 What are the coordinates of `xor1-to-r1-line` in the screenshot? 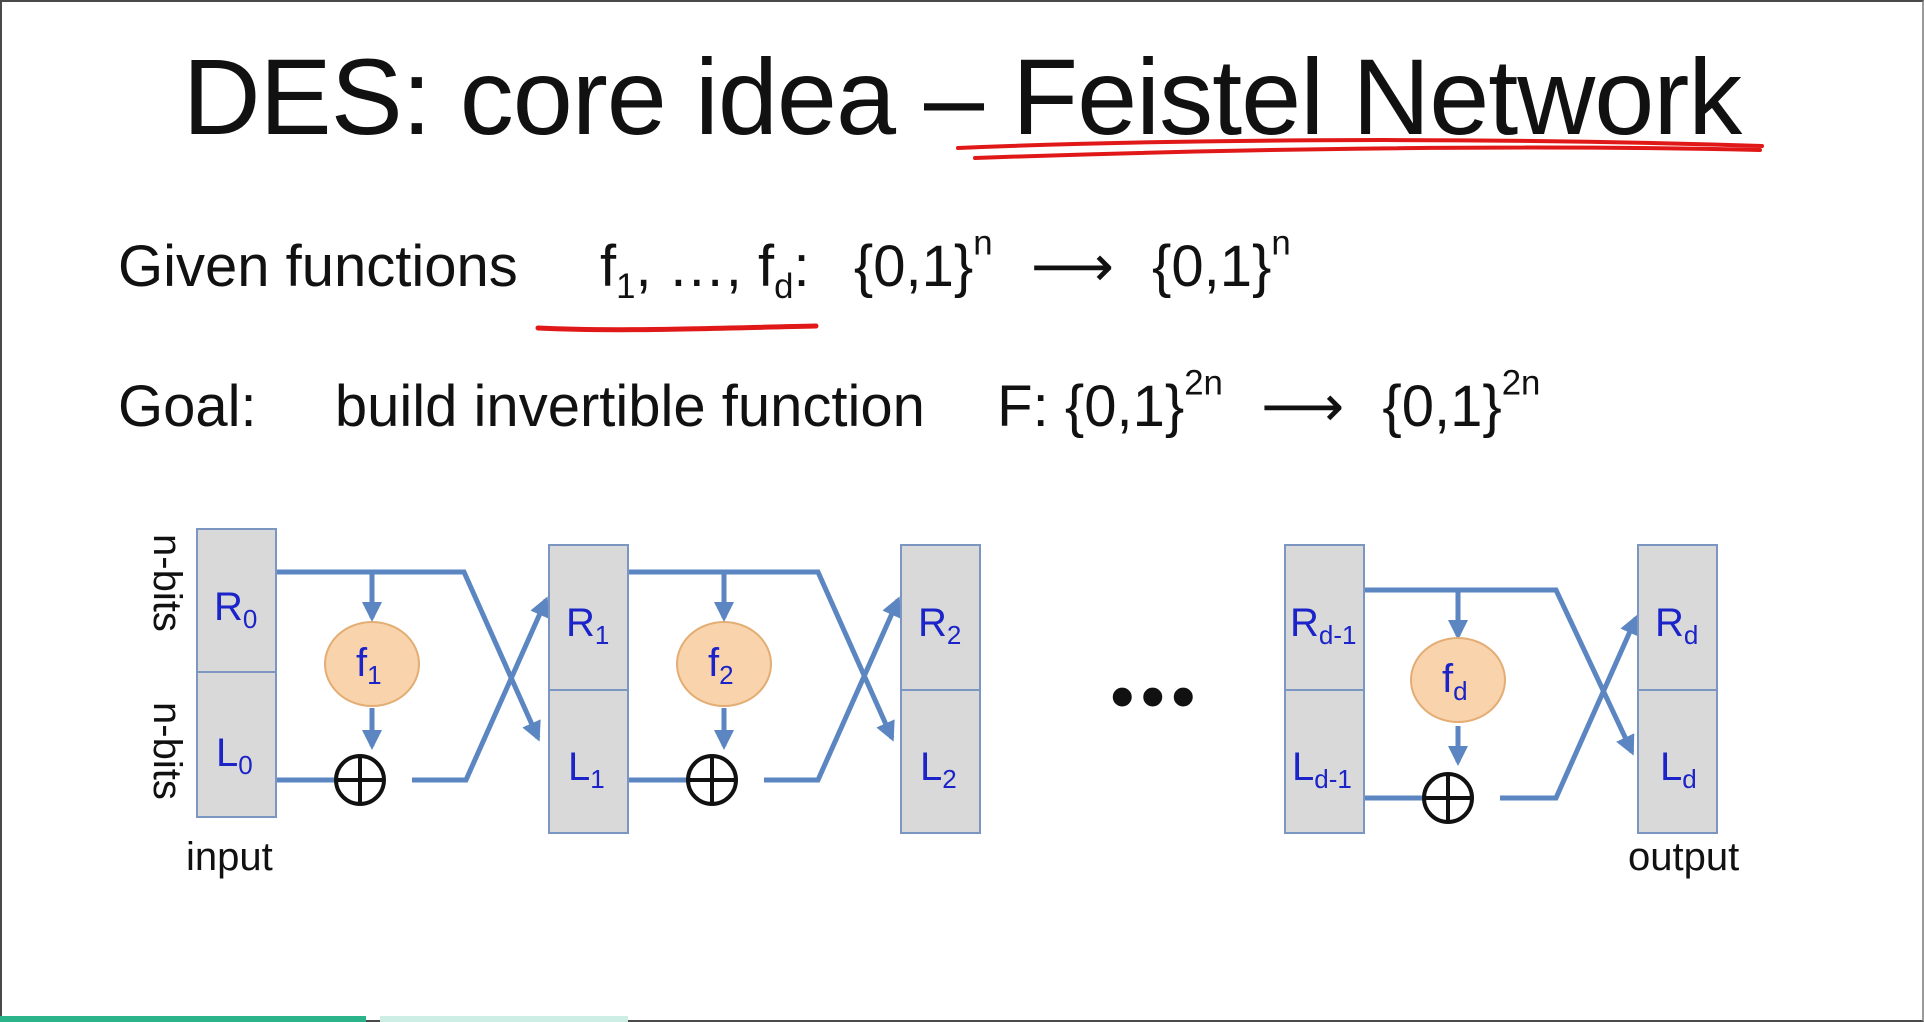 It's located at (480, 689).